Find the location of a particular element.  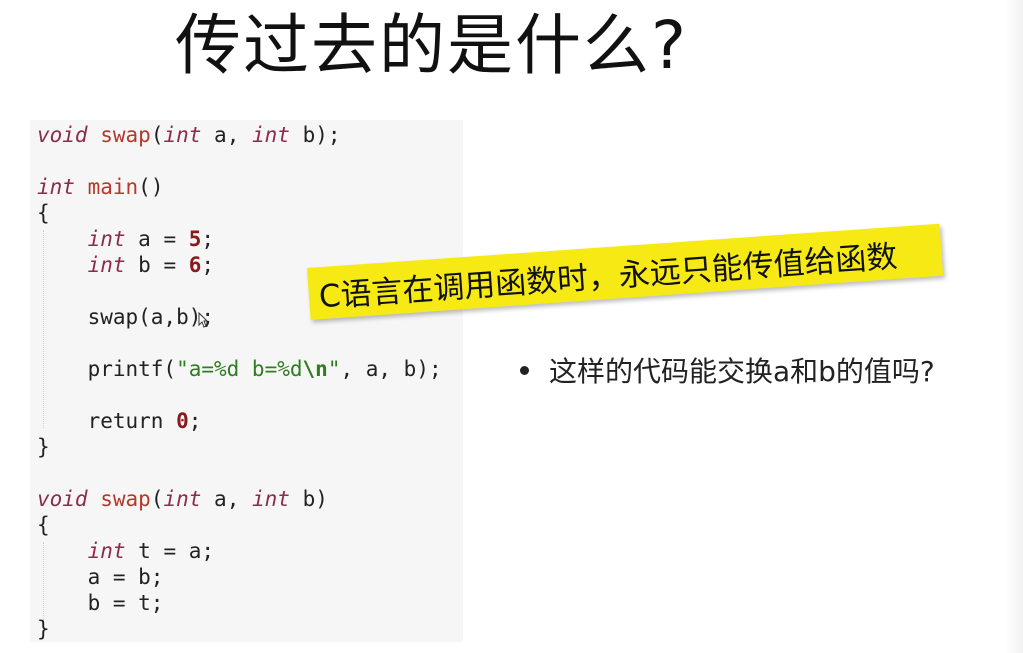

mouse-cursor-icon is located at coordinates (203, 320).